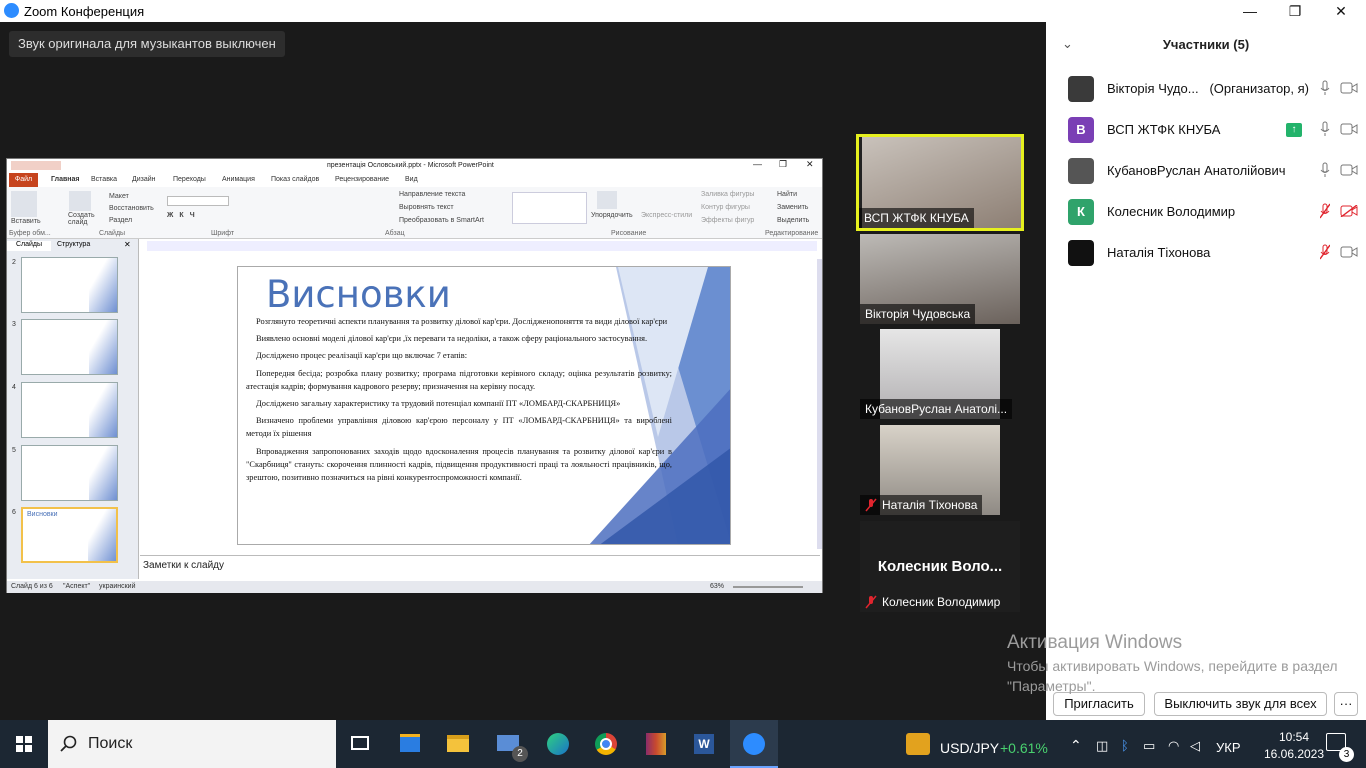  Describe the element at coordinates (1294, 754) in the screenshot. I see `clock-date: 16.06.2023` at that location.